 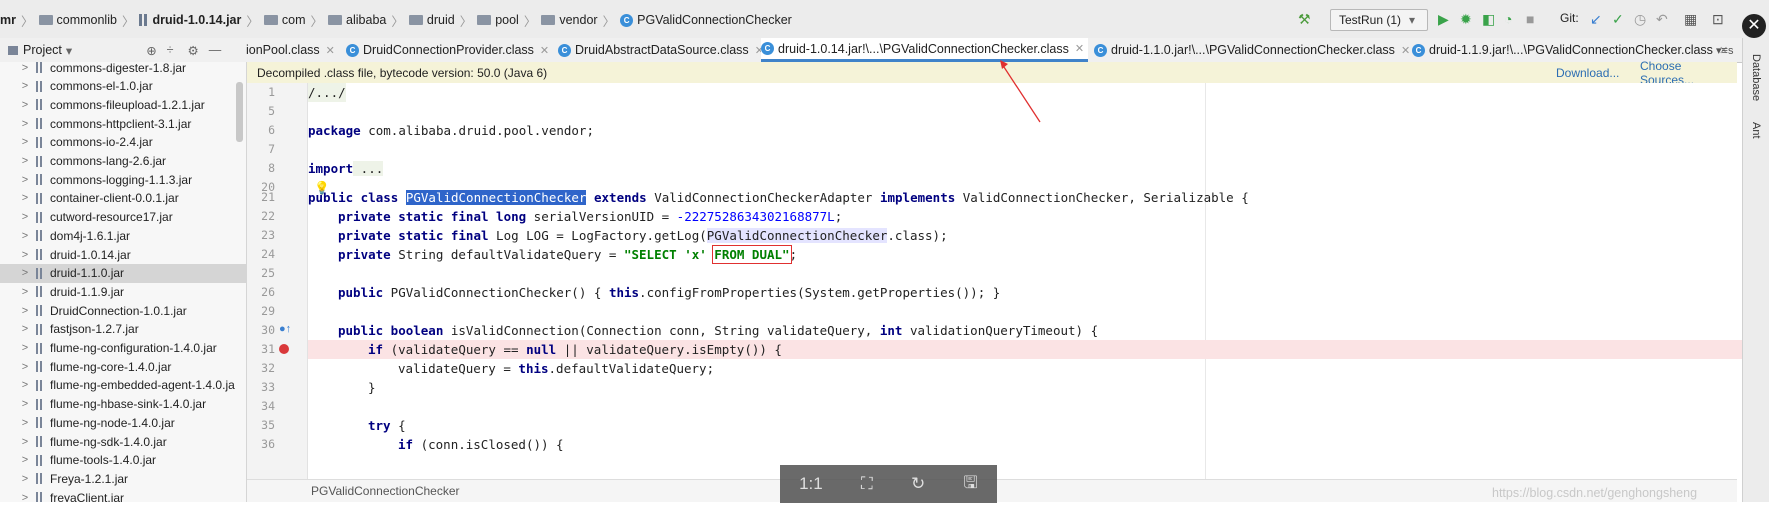 What do you see at coordinates (867, 484) in the screenshot?
I see `fit-screen-icon: ⛶` at bounding box center [867, 484].